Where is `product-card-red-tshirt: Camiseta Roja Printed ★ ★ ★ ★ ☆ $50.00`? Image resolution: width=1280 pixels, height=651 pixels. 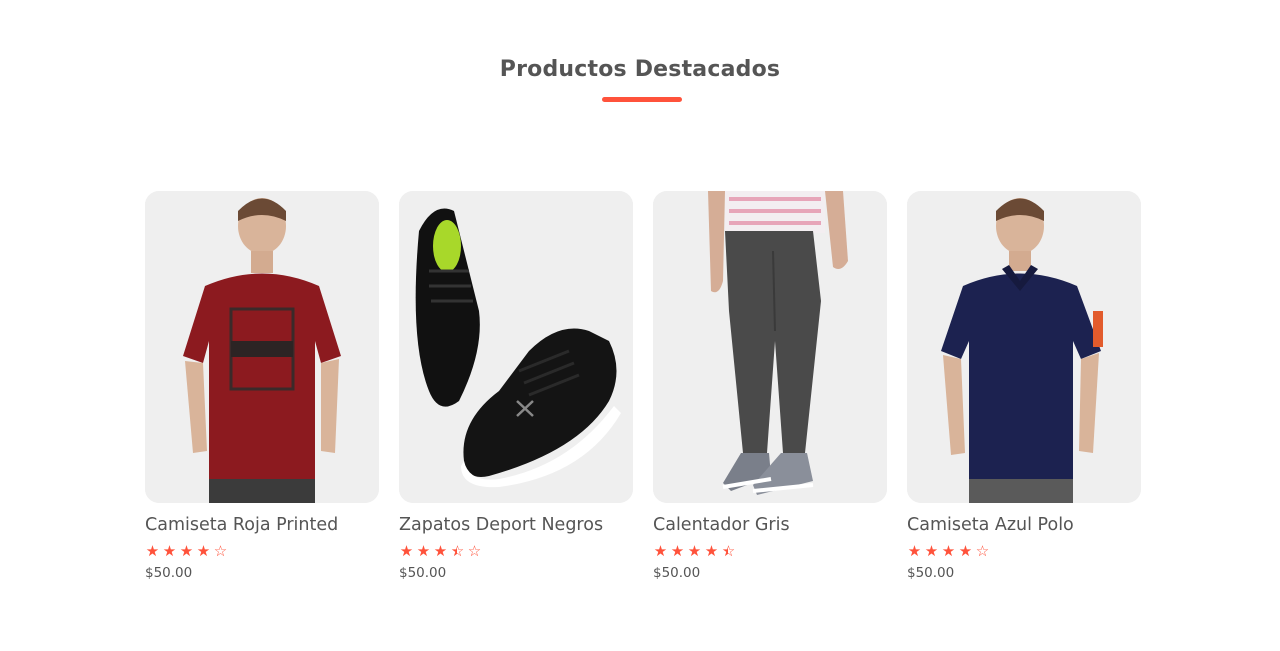 product-card-red-tshirt: Camiseta Roja Printed ★ ★ ★ ★ ☆ $50.00 is located at coordinates (262, 386).